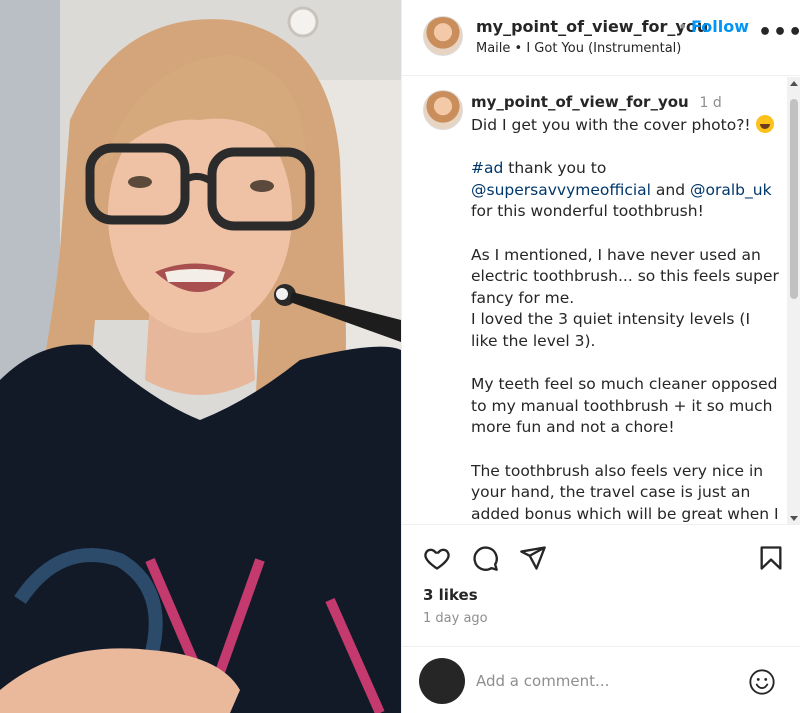 Image resolution: width=800 pixels, height=713 pixels. I want to click on caption-line-3: for this wonderful toothbrush!, so click(587, 211).